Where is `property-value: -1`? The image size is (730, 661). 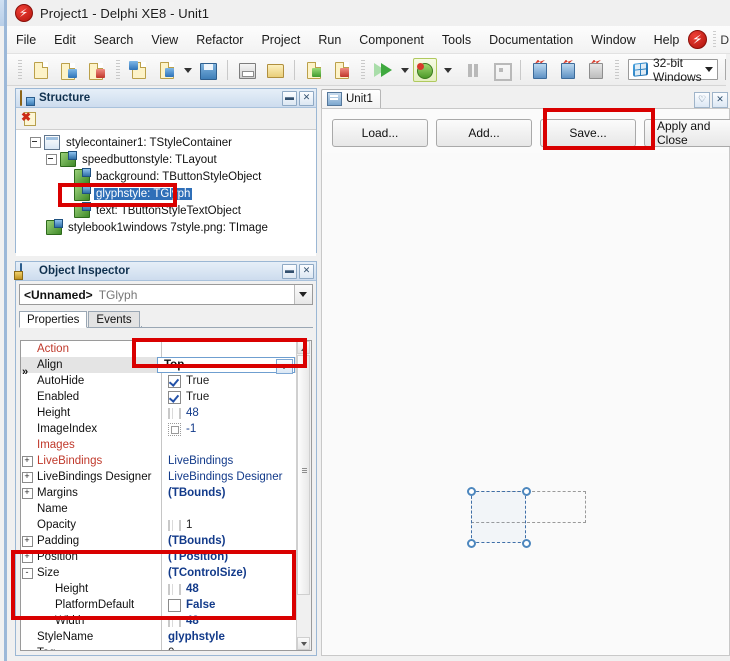
property-value: -1 is located at coordinates (229, 429).